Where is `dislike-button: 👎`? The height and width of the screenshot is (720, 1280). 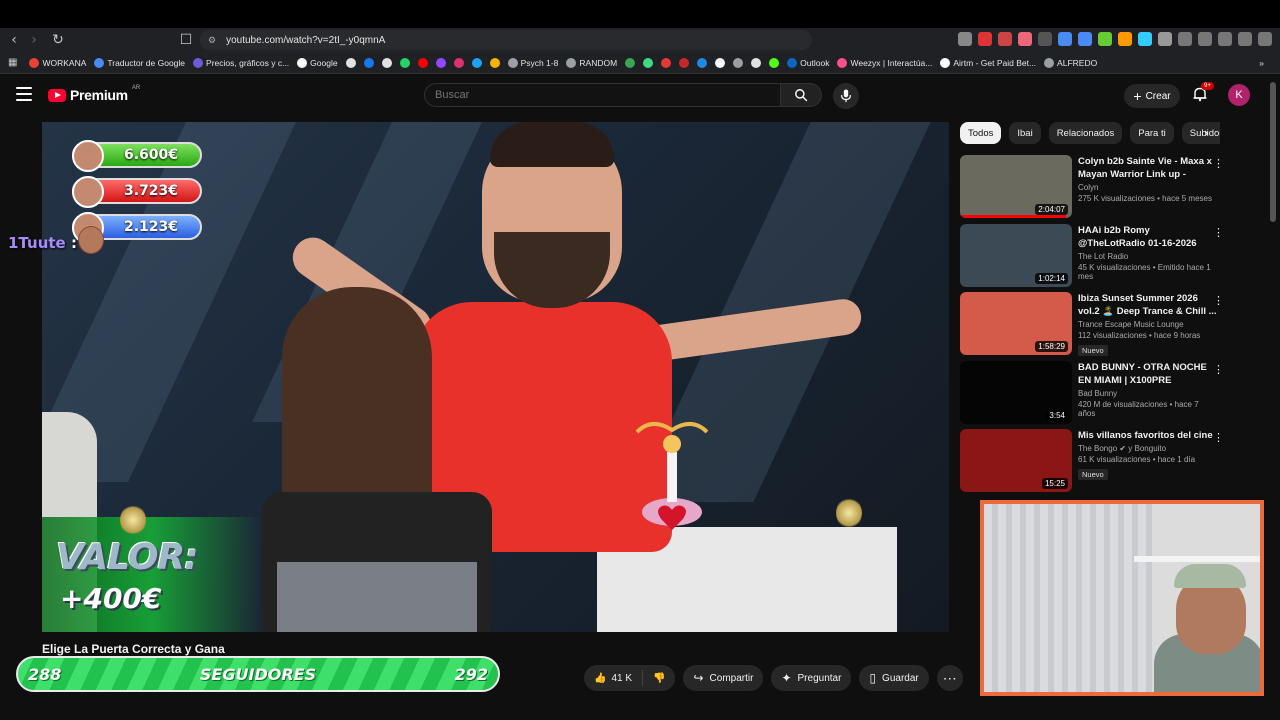
dislike-button: 👎 is located at coordinates (659, 678).